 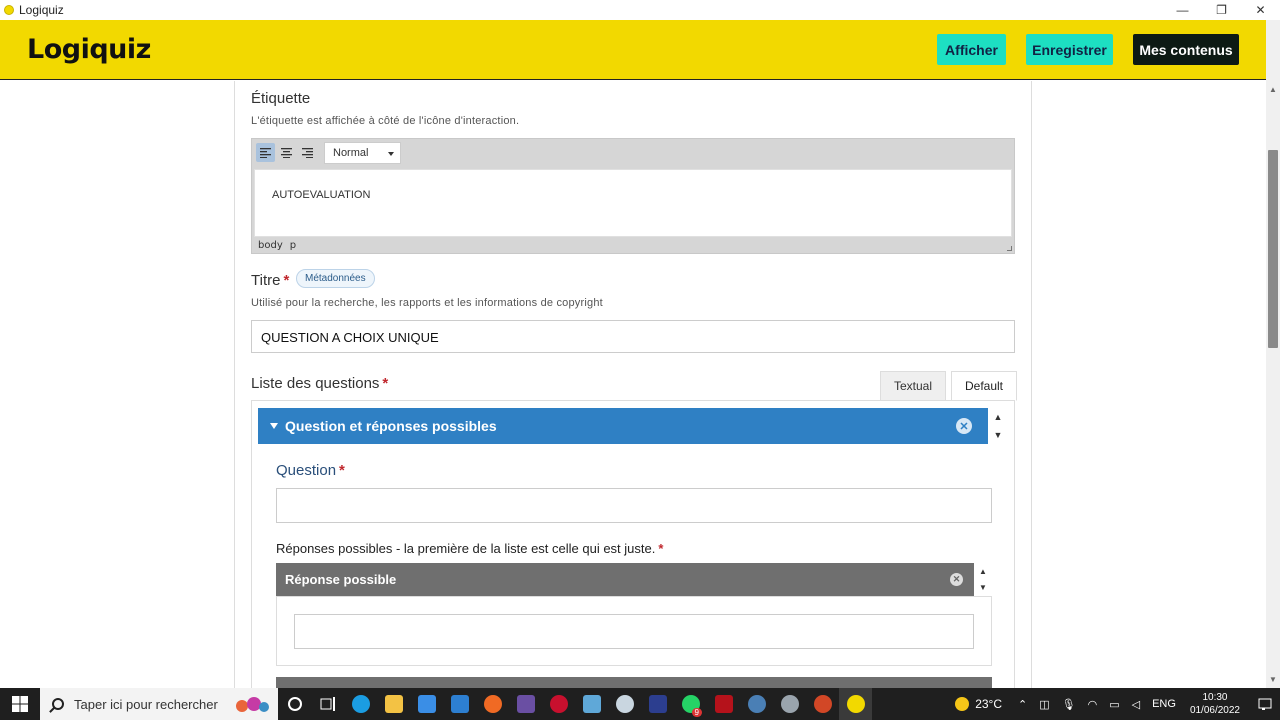 I want to click on format-select-value: Normal, so click(x=351, y=153).